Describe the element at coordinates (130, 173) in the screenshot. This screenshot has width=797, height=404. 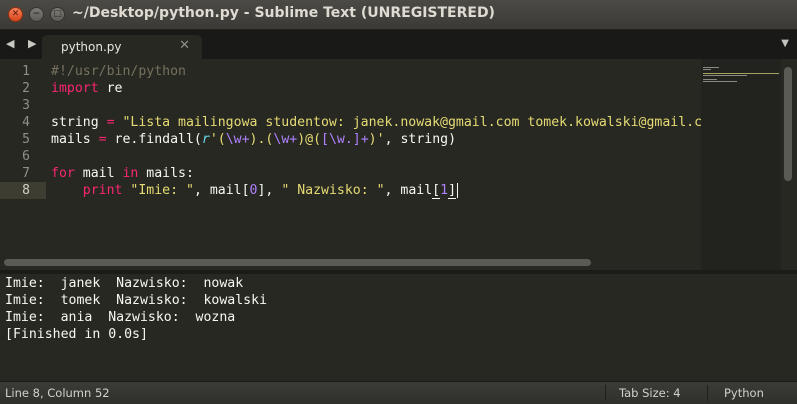
I see `code-token: in` at that location.